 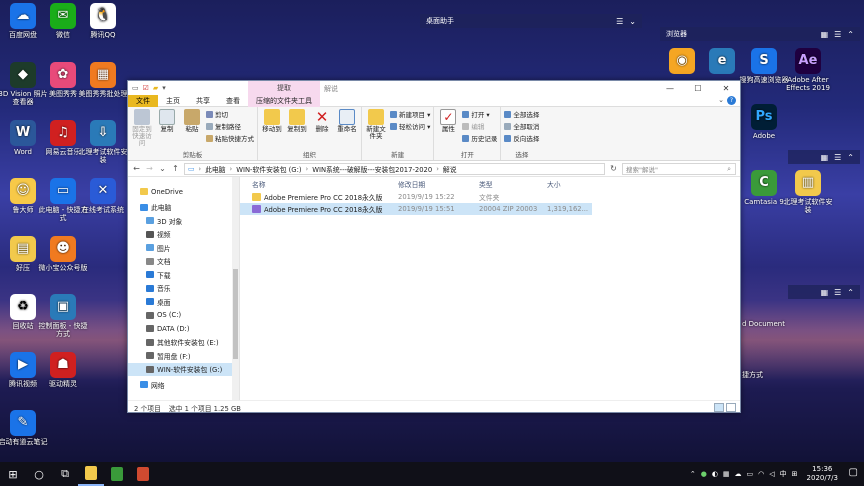 What do you see at coordinates (297, 129) in the screenshot?
I see `copy-to-button: 复制到` at bounding box center [297, 129].